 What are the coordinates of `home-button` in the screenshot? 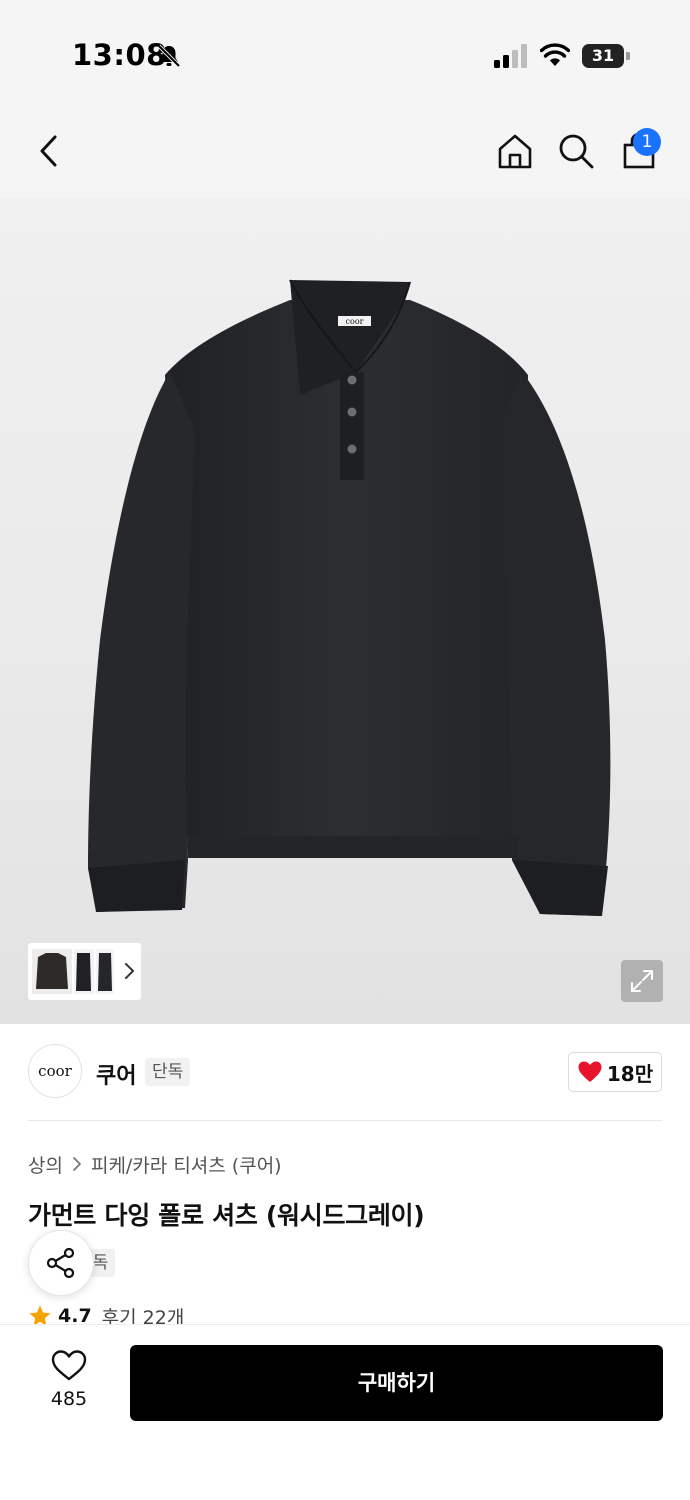 It's located at (515, 151).